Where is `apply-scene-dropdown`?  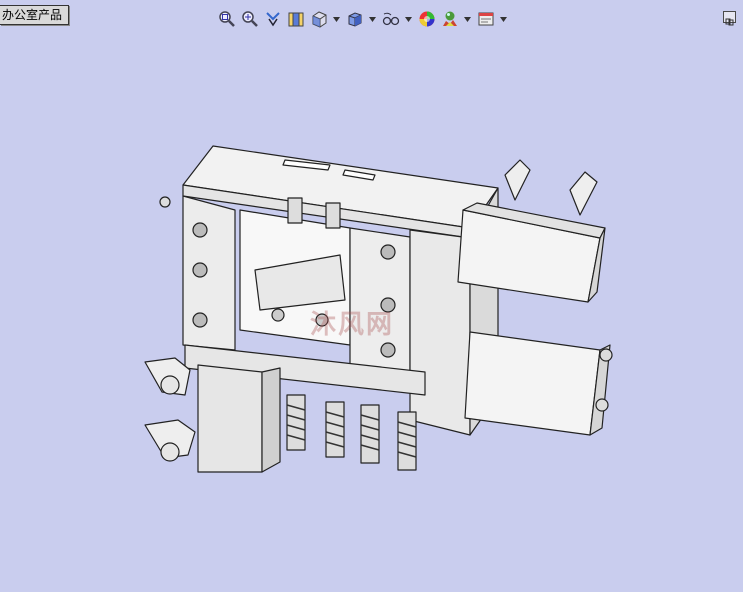 apply-scene-dropdown is located at coordinates (467, 19).